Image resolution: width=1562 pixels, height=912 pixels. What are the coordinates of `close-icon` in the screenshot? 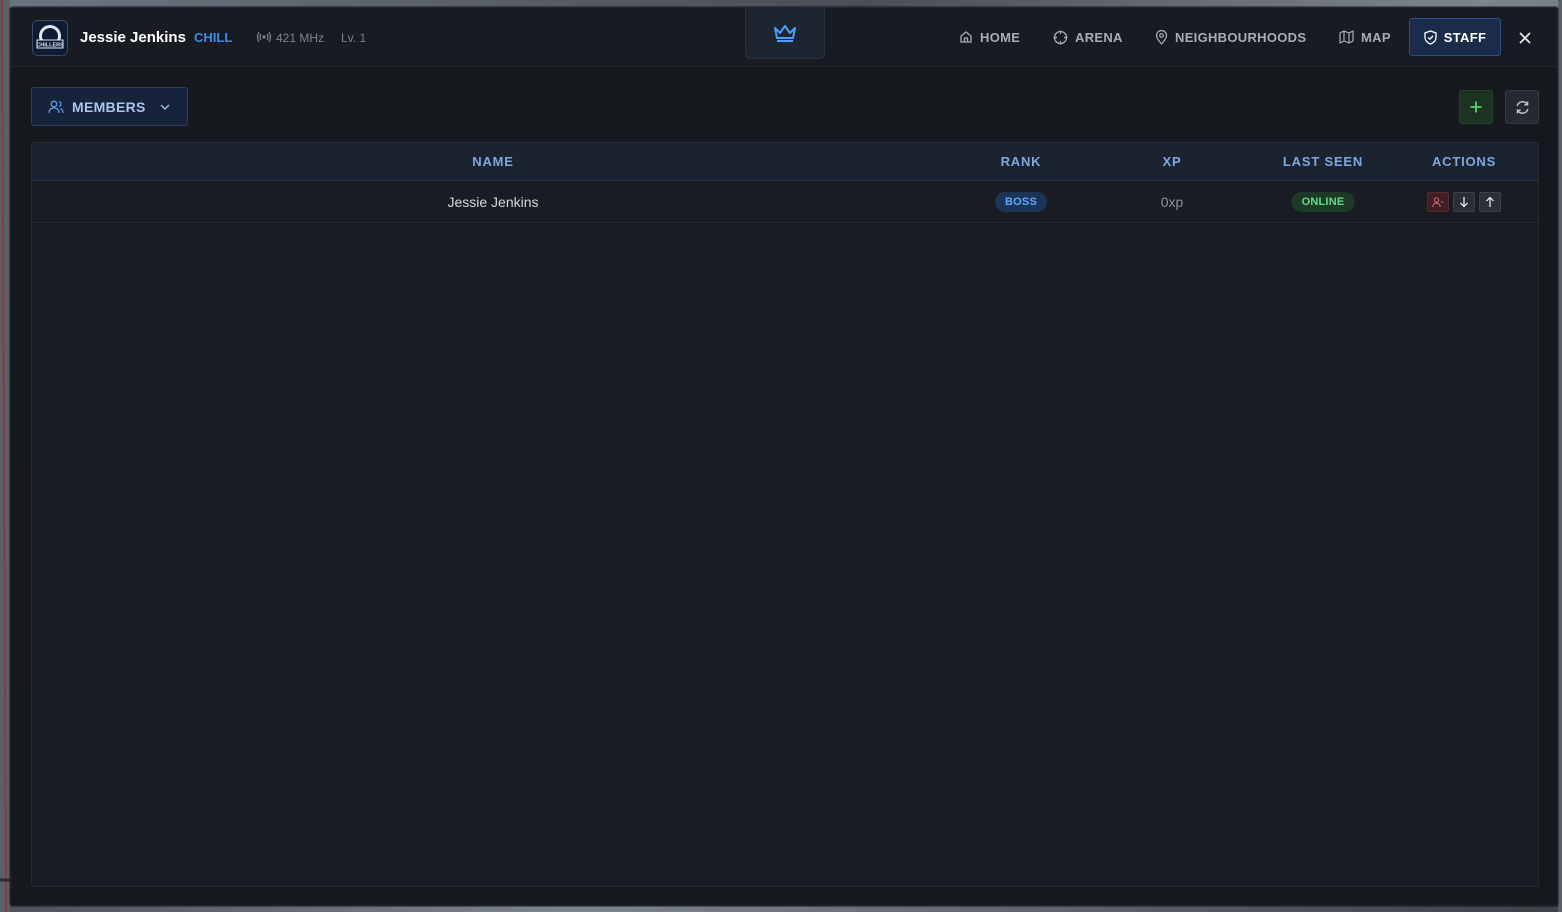 It's located at (1525, 38).